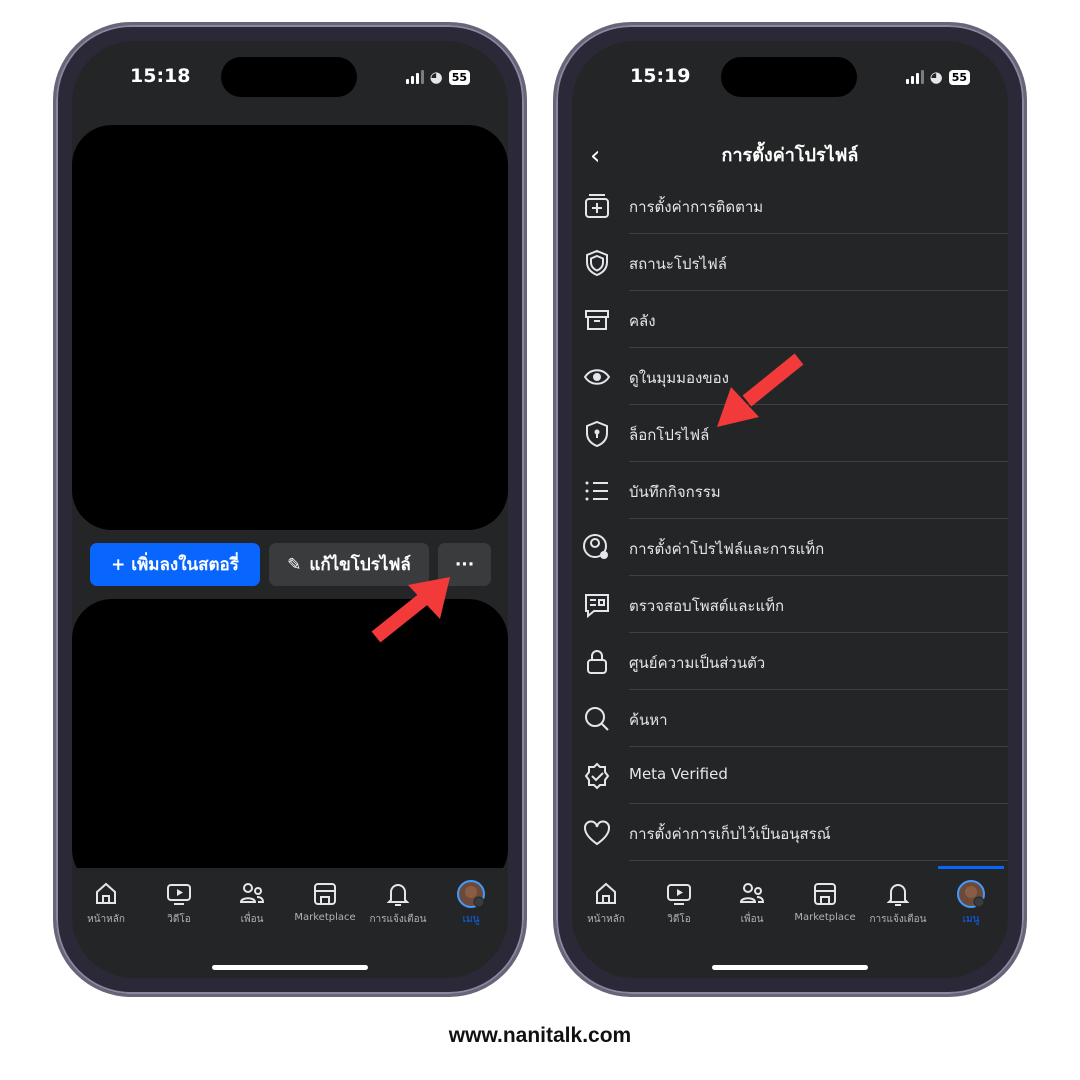 This screenshot has height=1080, width=1080. I want to click on pencil-icon: ✎, so click(294, 564).